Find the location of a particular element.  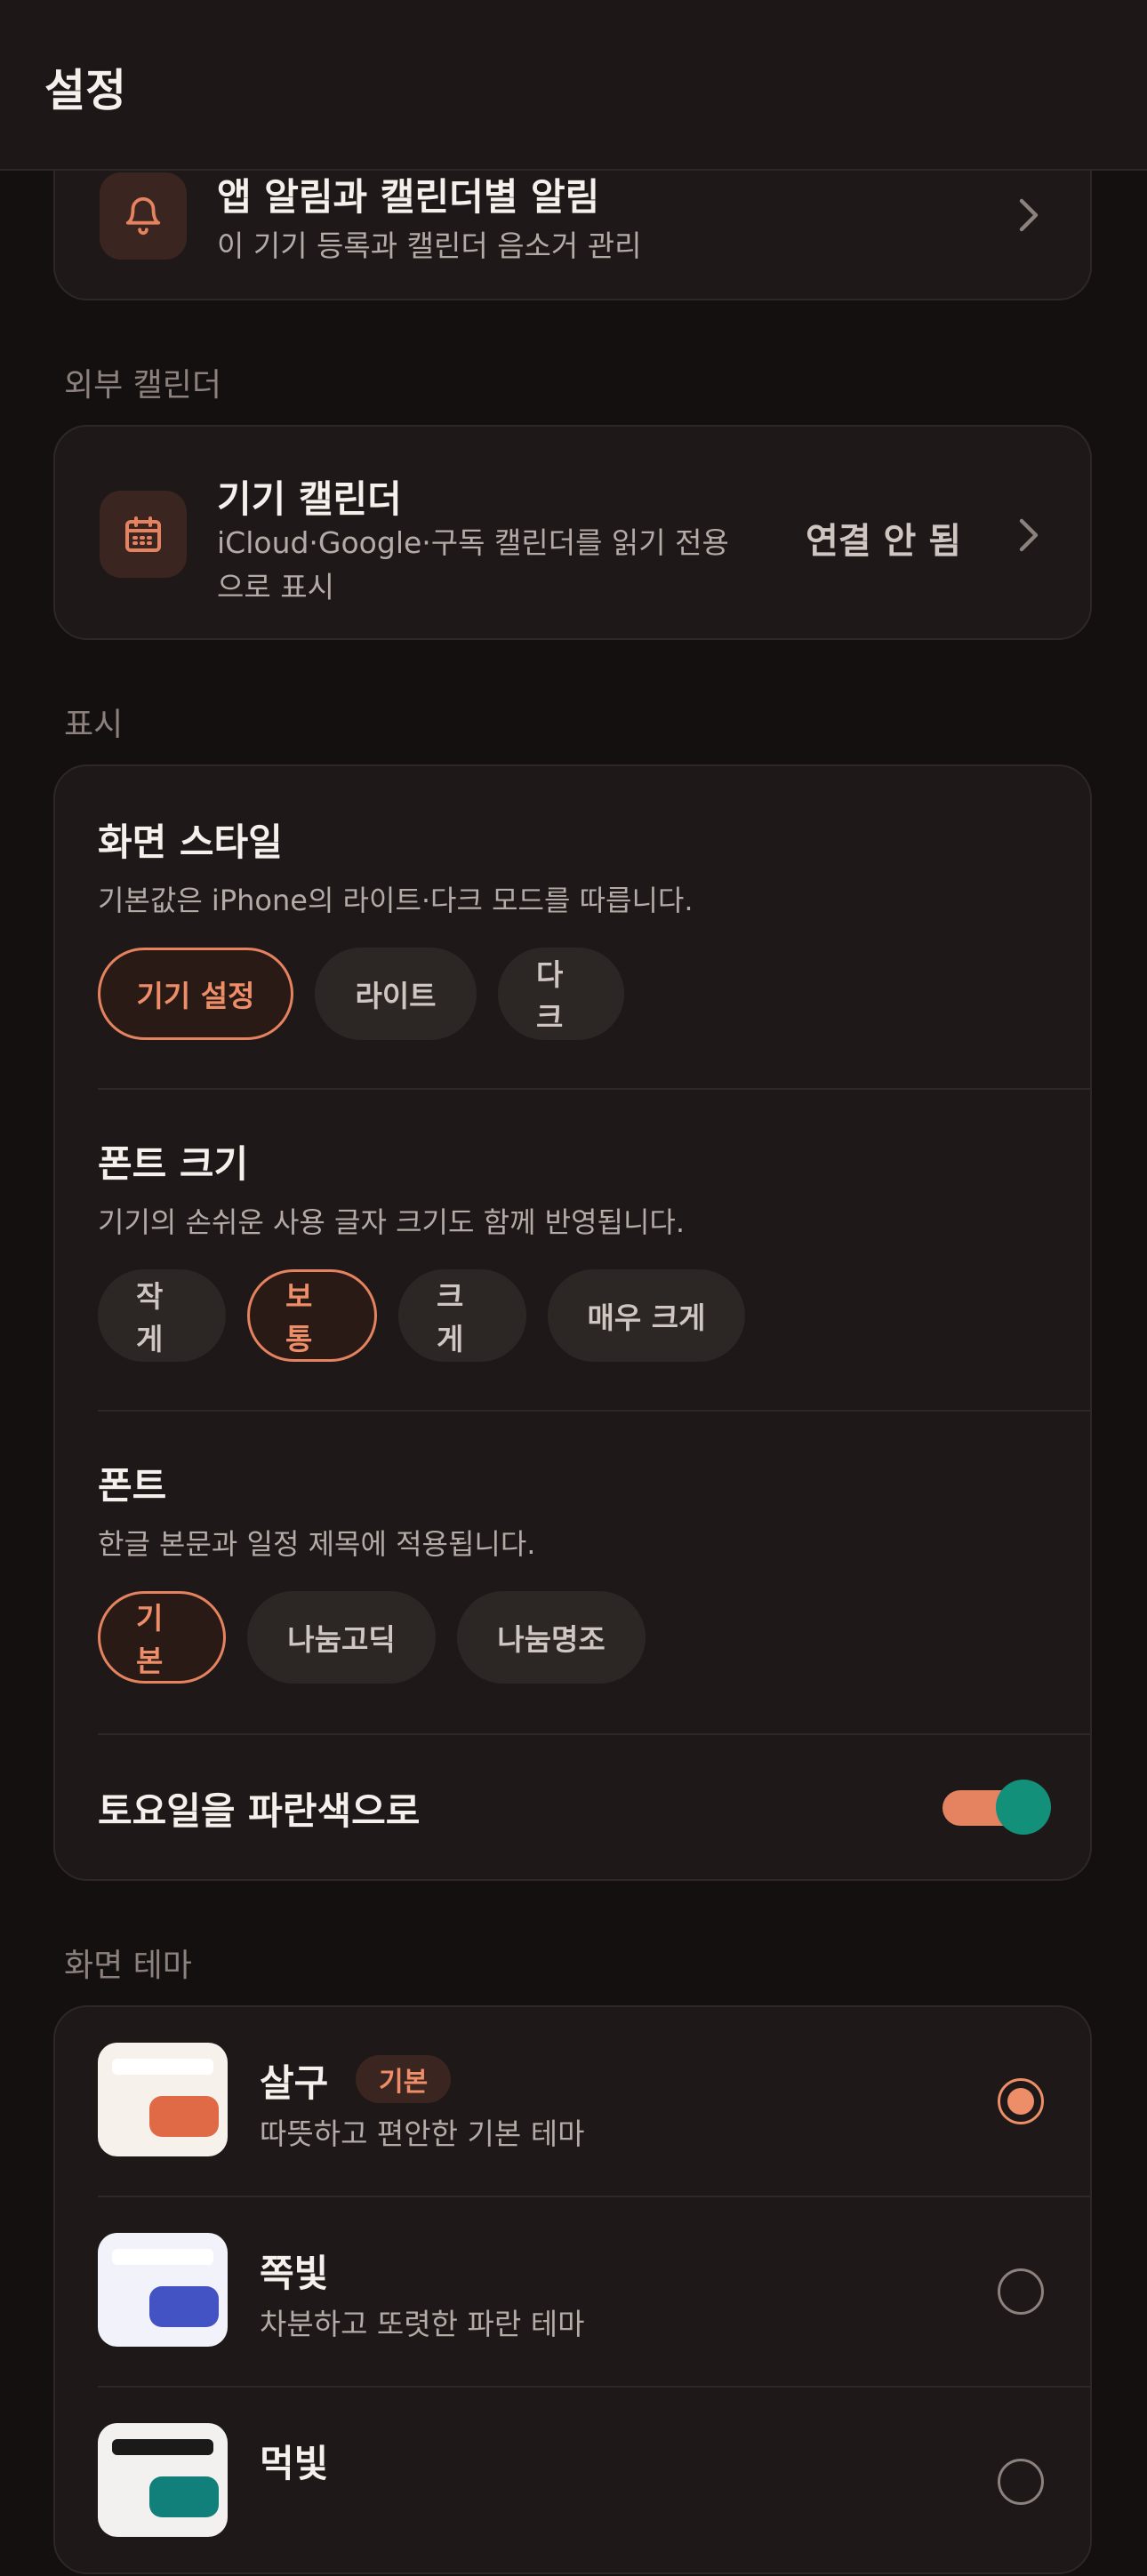

section-label-display: 표시 is located at coordinates (94, 725).